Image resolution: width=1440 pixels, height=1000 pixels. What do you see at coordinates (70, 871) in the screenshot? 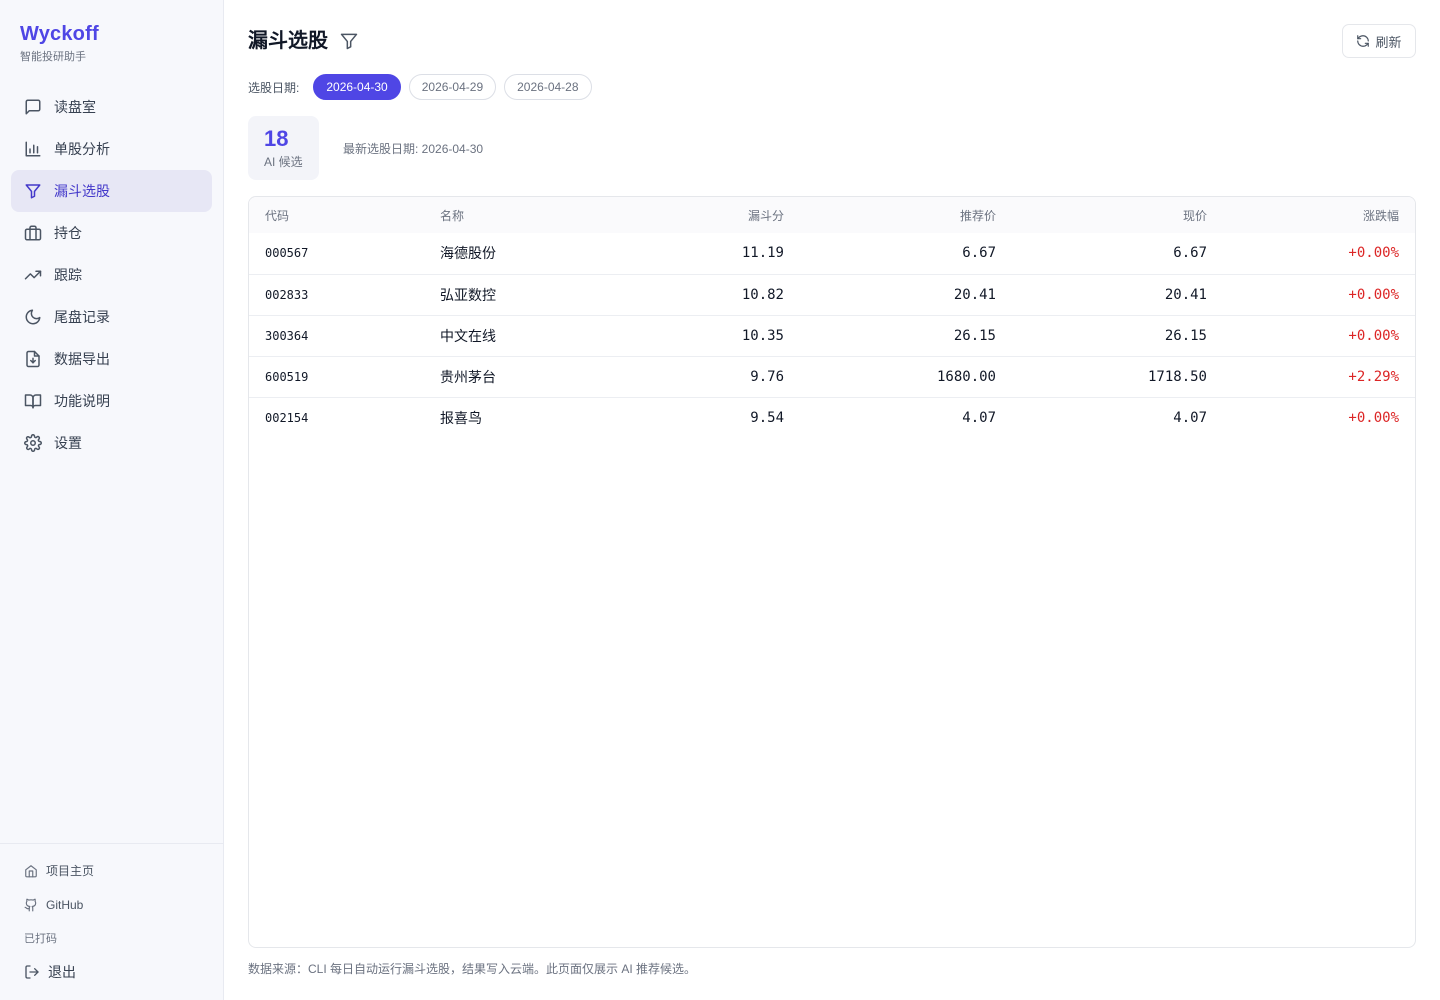
I see `project-home-label: 项目主页` at bounding box center [70, 871].